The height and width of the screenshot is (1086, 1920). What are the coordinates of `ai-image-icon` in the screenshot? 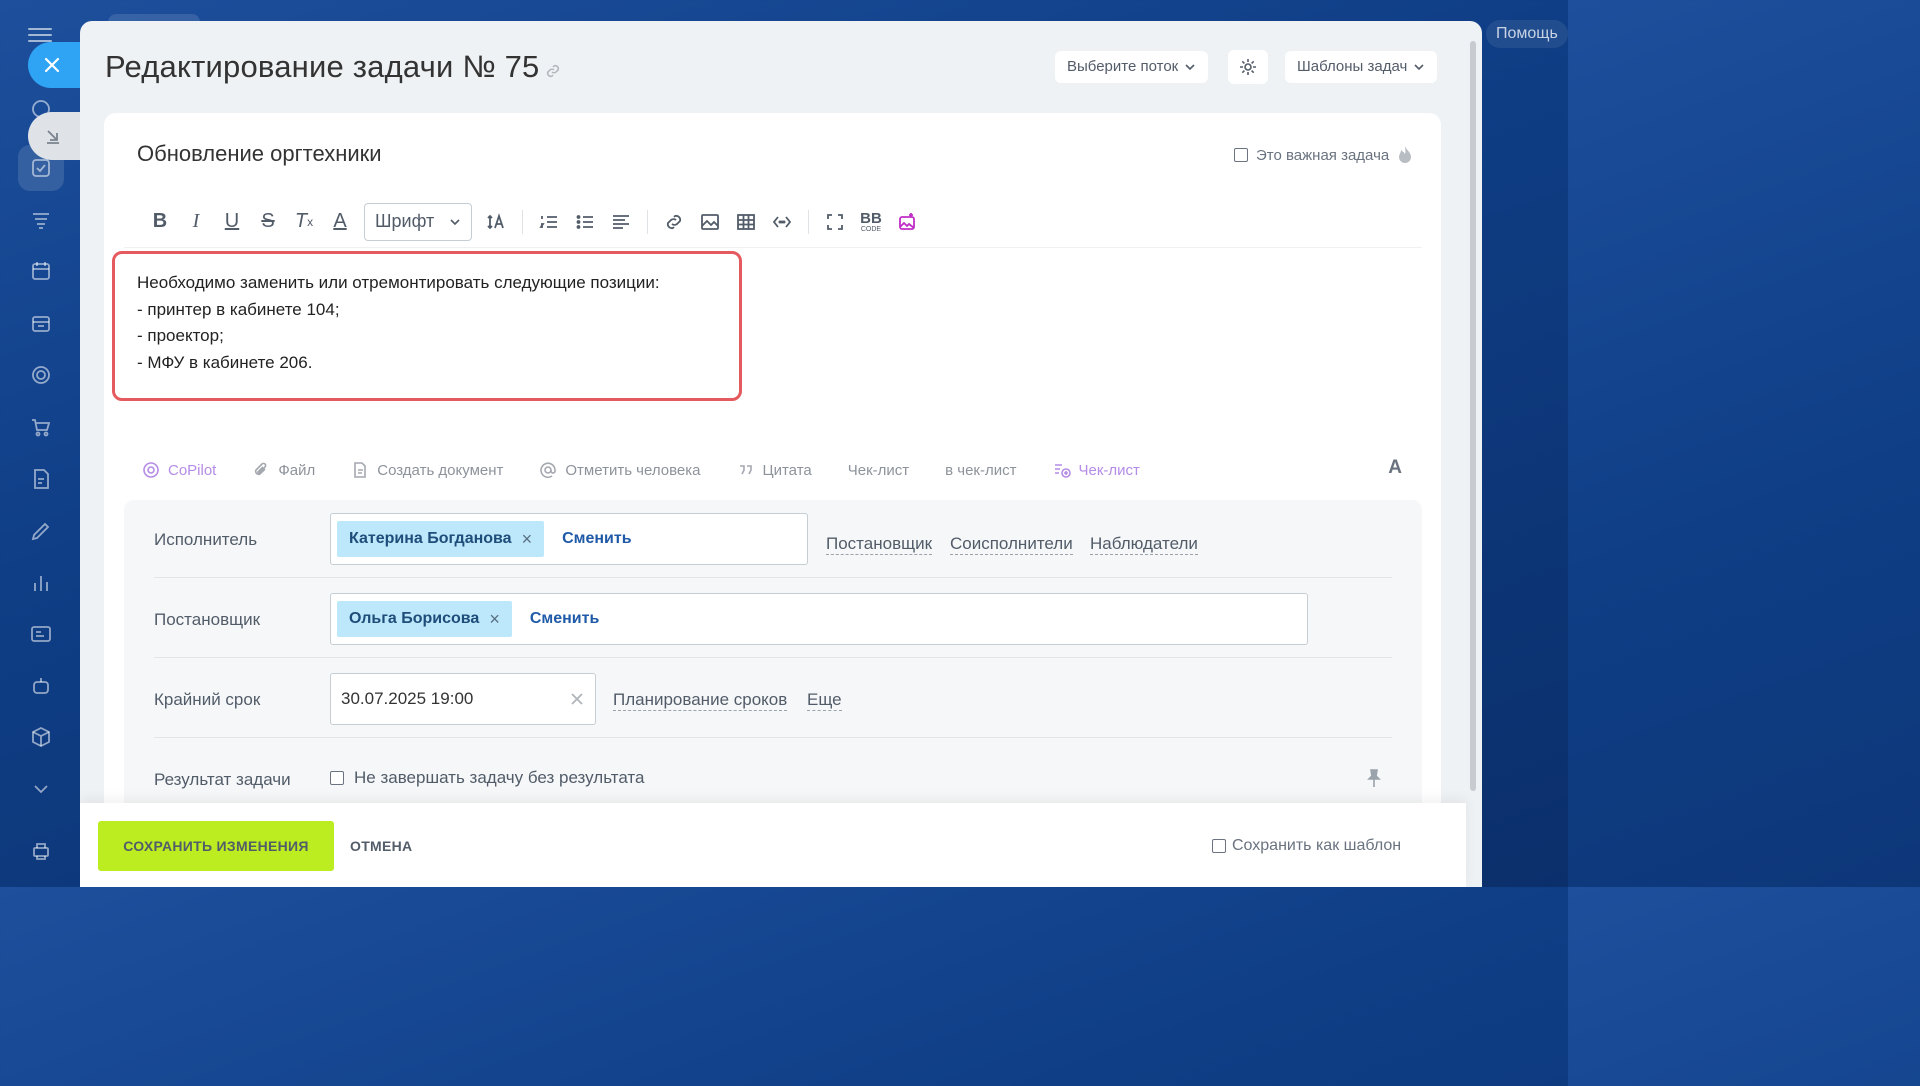 It's located at (907, 222).